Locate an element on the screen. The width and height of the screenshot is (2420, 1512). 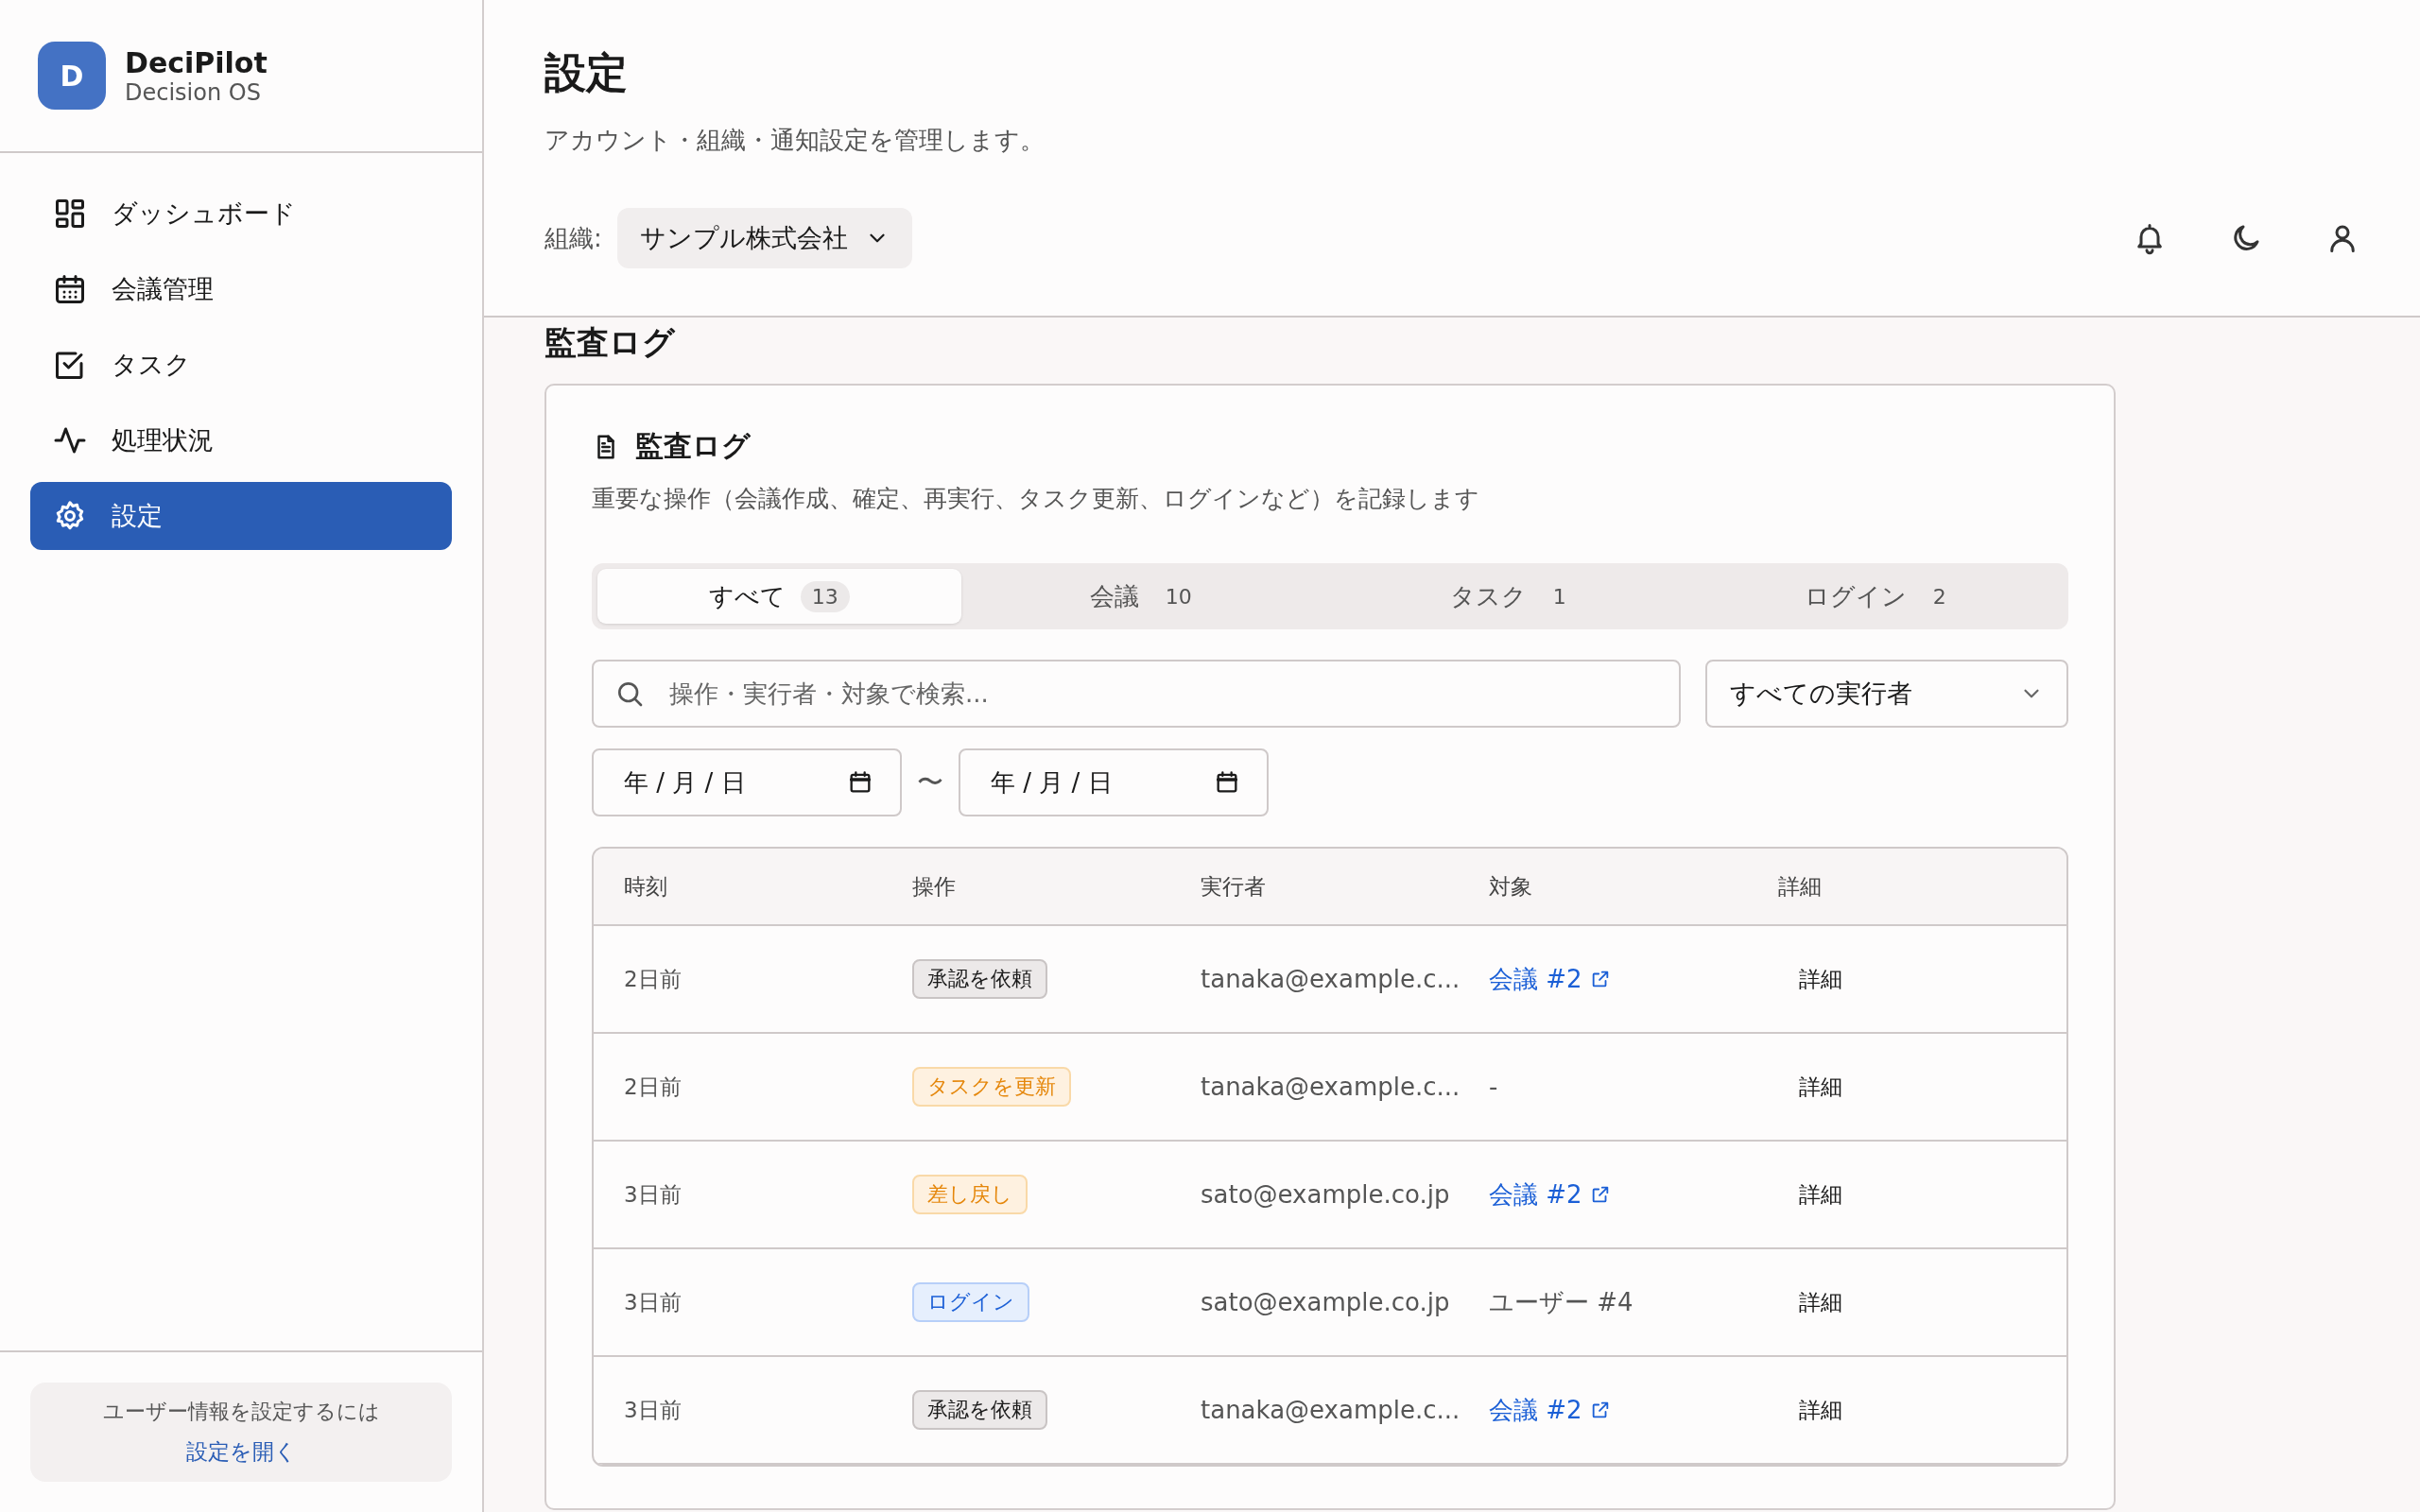
nav-item: ダッシュボード is located at coordinates (241, 214).